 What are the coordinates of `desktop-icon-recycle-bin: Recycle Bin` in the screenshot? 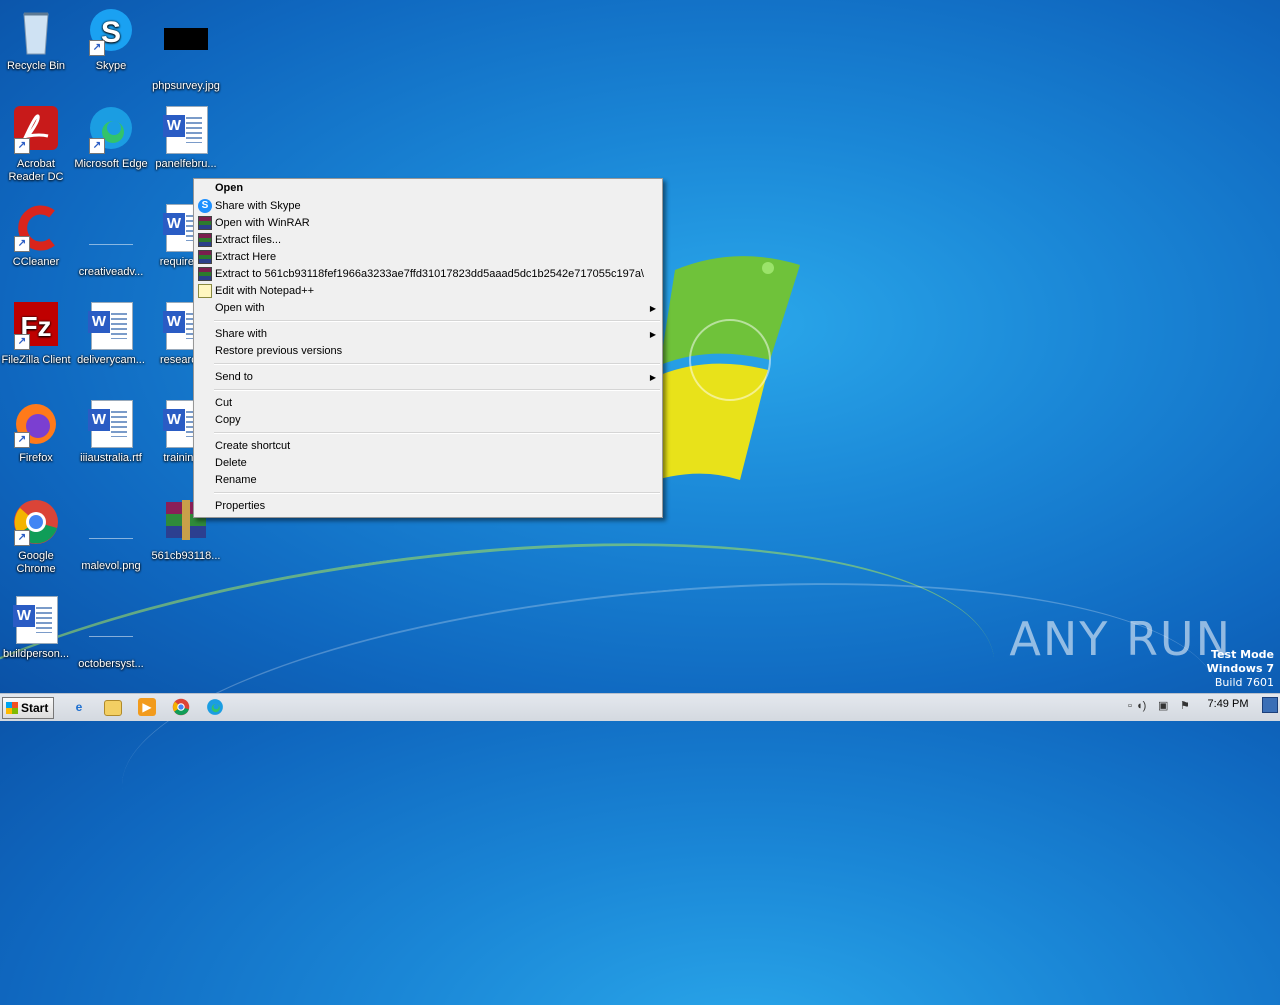 It's located at (37, 40).